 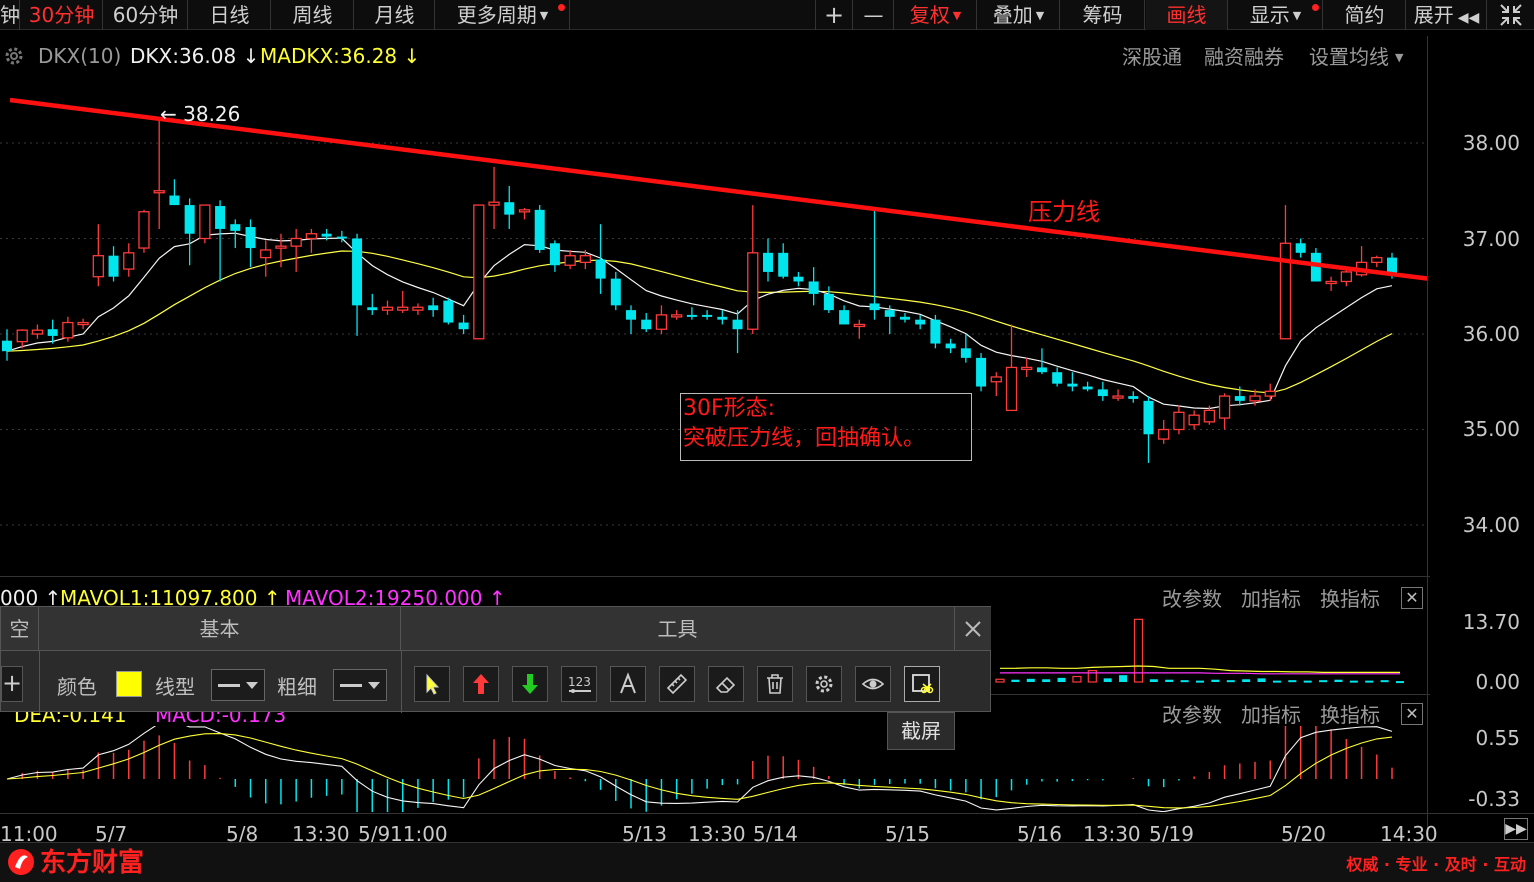 I want to click on chevron-down-icon: ▼, so click(x=1297, y=15).